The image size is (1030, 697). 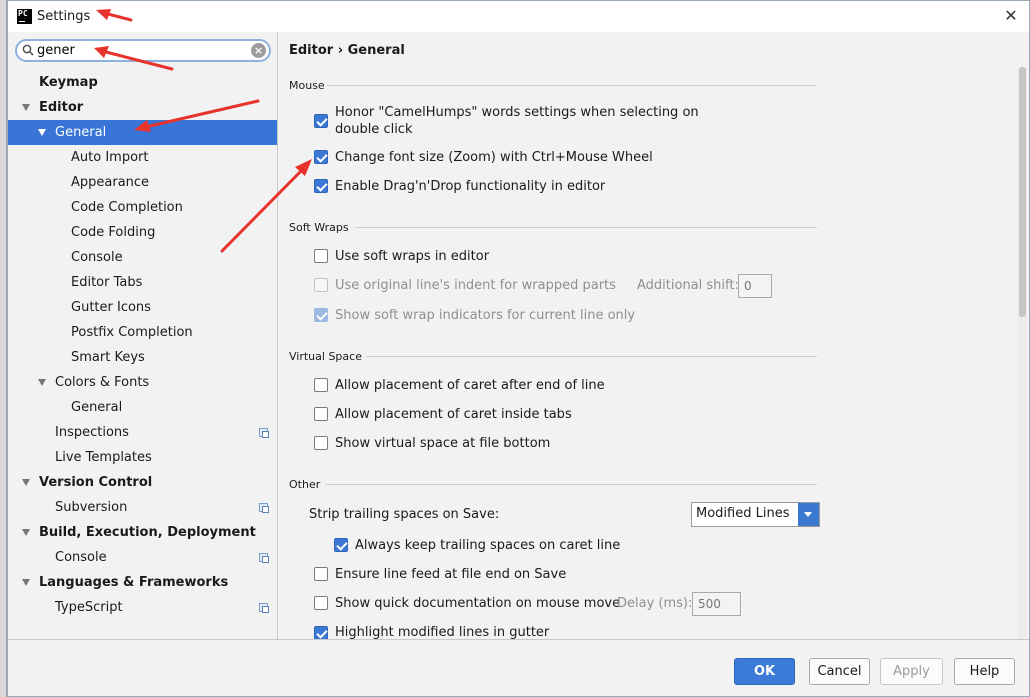 I want to click on tree-item-label: Version Control, so click(x=96, y=482).